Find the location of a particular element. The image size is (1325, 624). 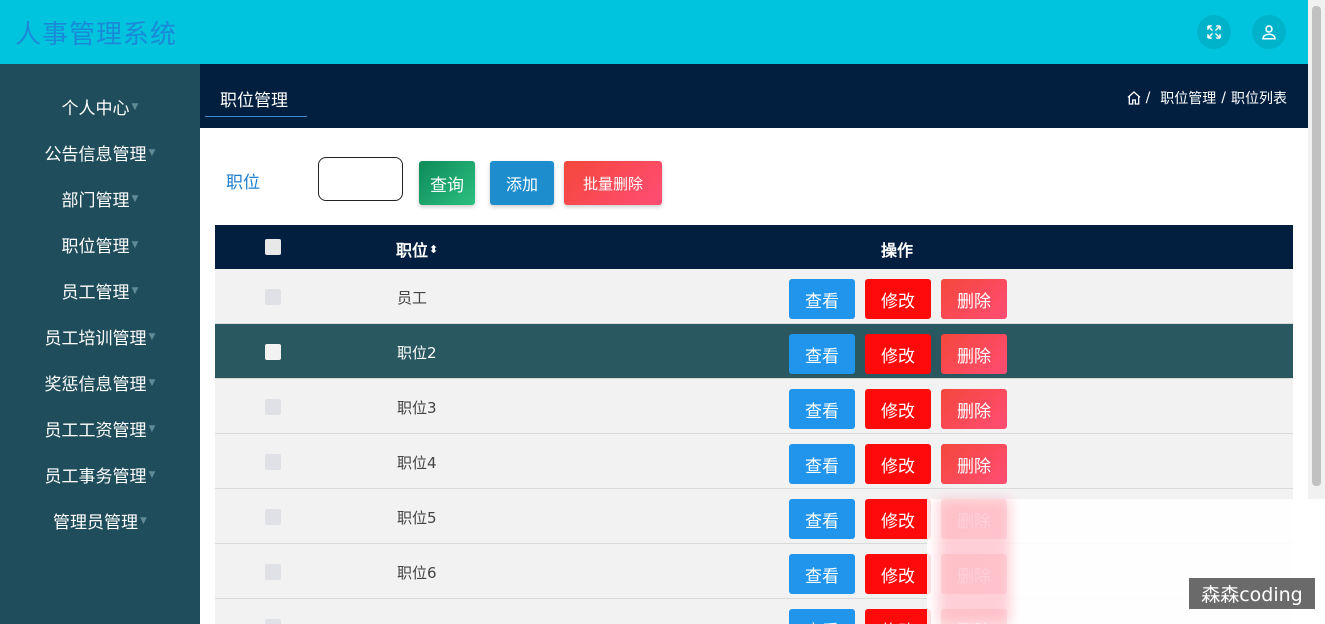

blurred-button-region is located at coordinates (974, 561).